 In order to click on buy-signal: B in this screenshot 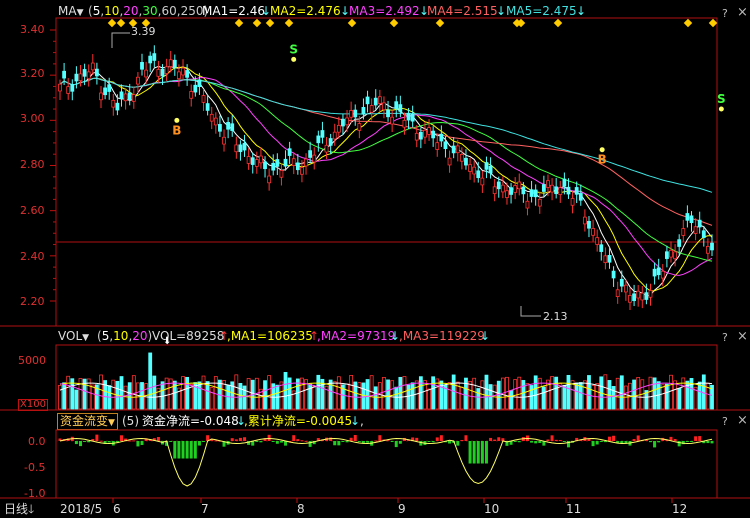, I will do `click(602, 160)`.